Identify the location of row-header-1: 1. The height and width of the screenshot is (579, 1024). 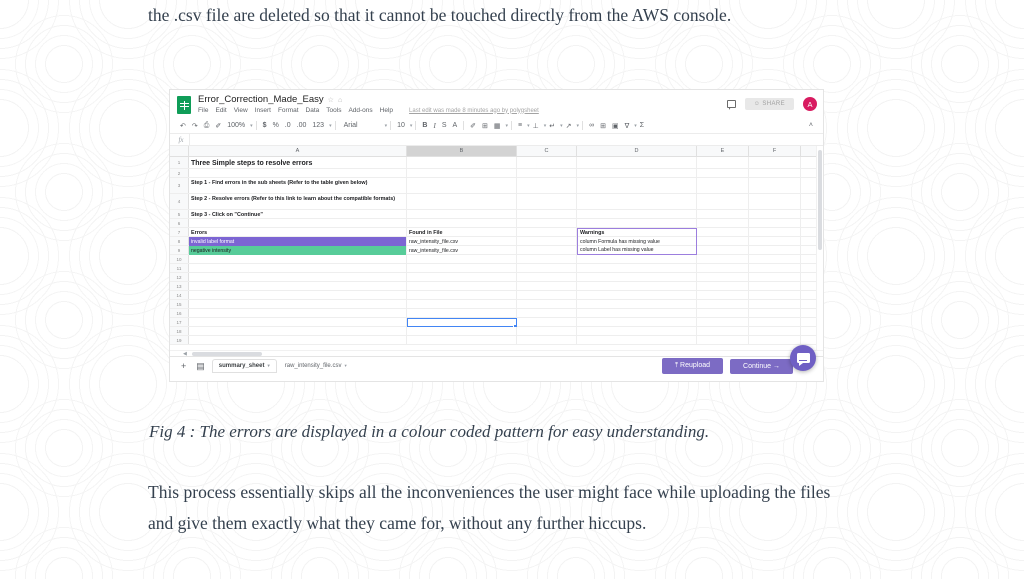
(179, 162).